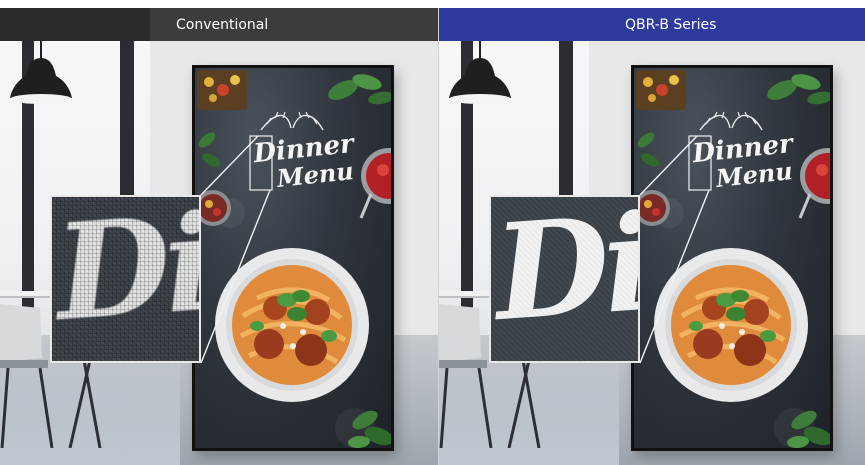 This screenshot has height=465, width=865. Describe the element at coordinates (671, 24) in the screenshot. I see `qbr-b-label: QBR-B Series` at that location.